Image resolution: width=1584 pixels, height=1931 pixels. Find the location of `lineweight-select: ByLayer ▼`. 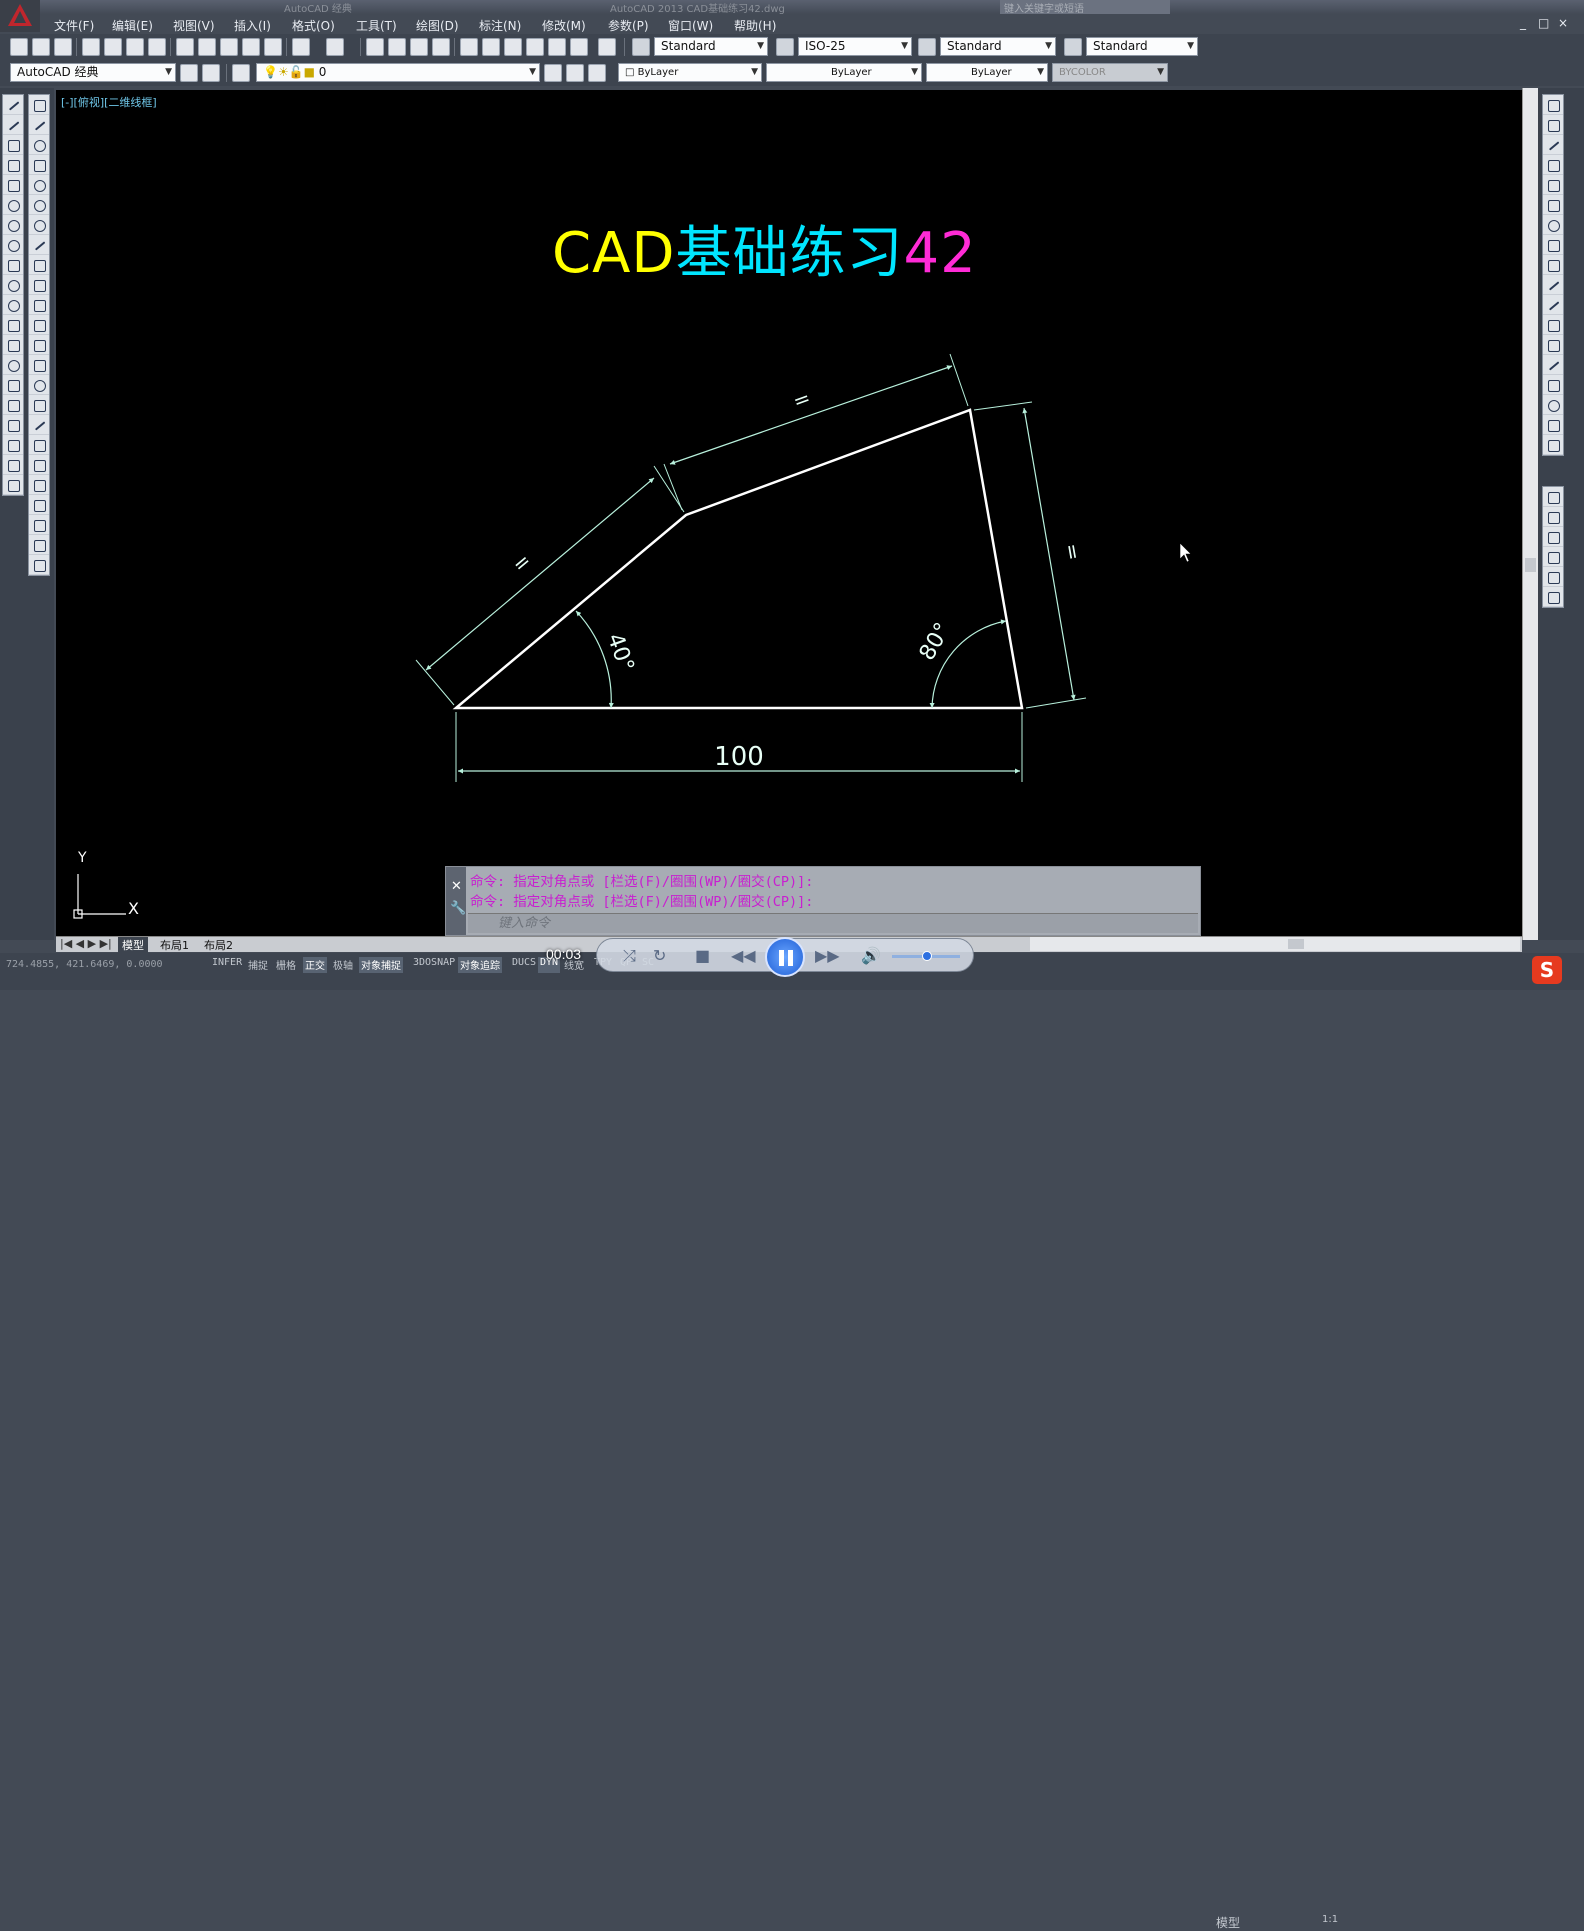

lineweight-select: ByLayer ▼ is located at coordinates (987, 72).